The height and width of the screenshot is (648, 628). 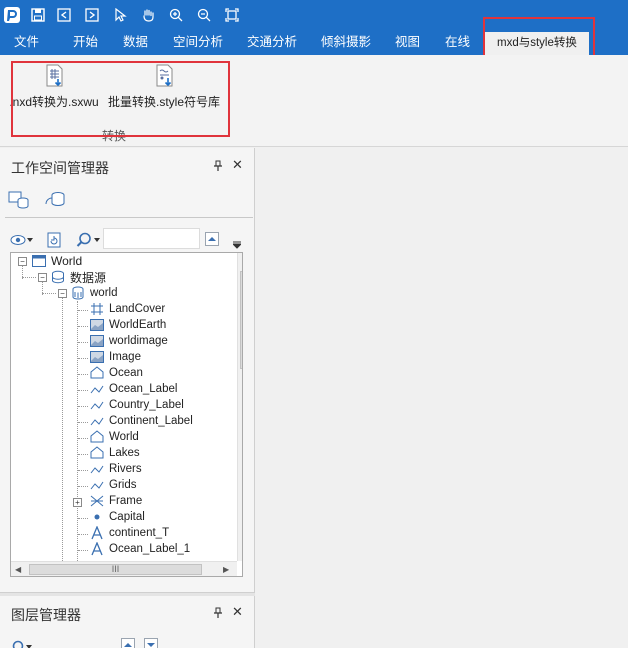 I want to click on tree-node-datasources: 数据源, so click(x=78, y=277).